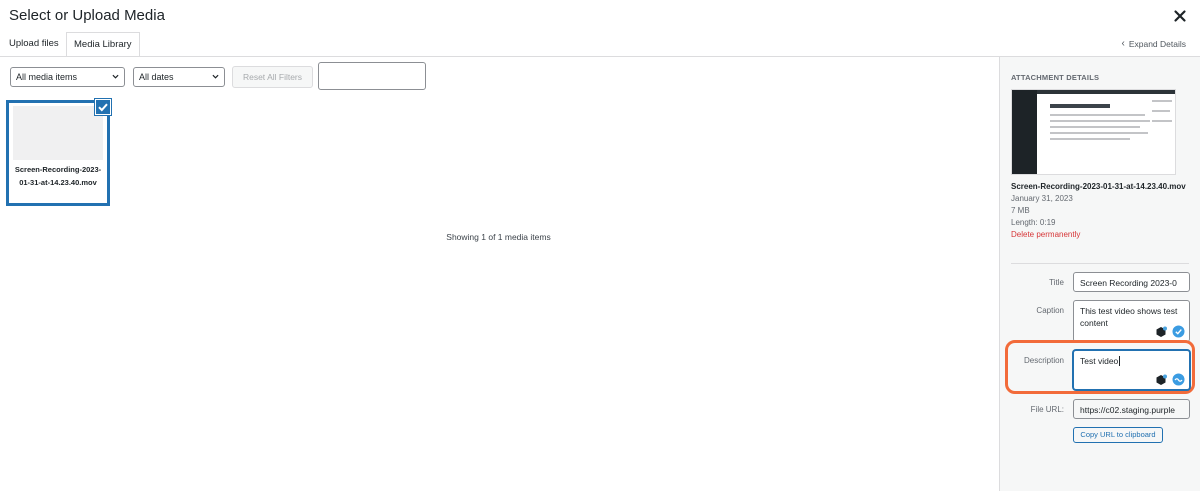  I want to click on media-type-filter: All media items, so click(67, 77).